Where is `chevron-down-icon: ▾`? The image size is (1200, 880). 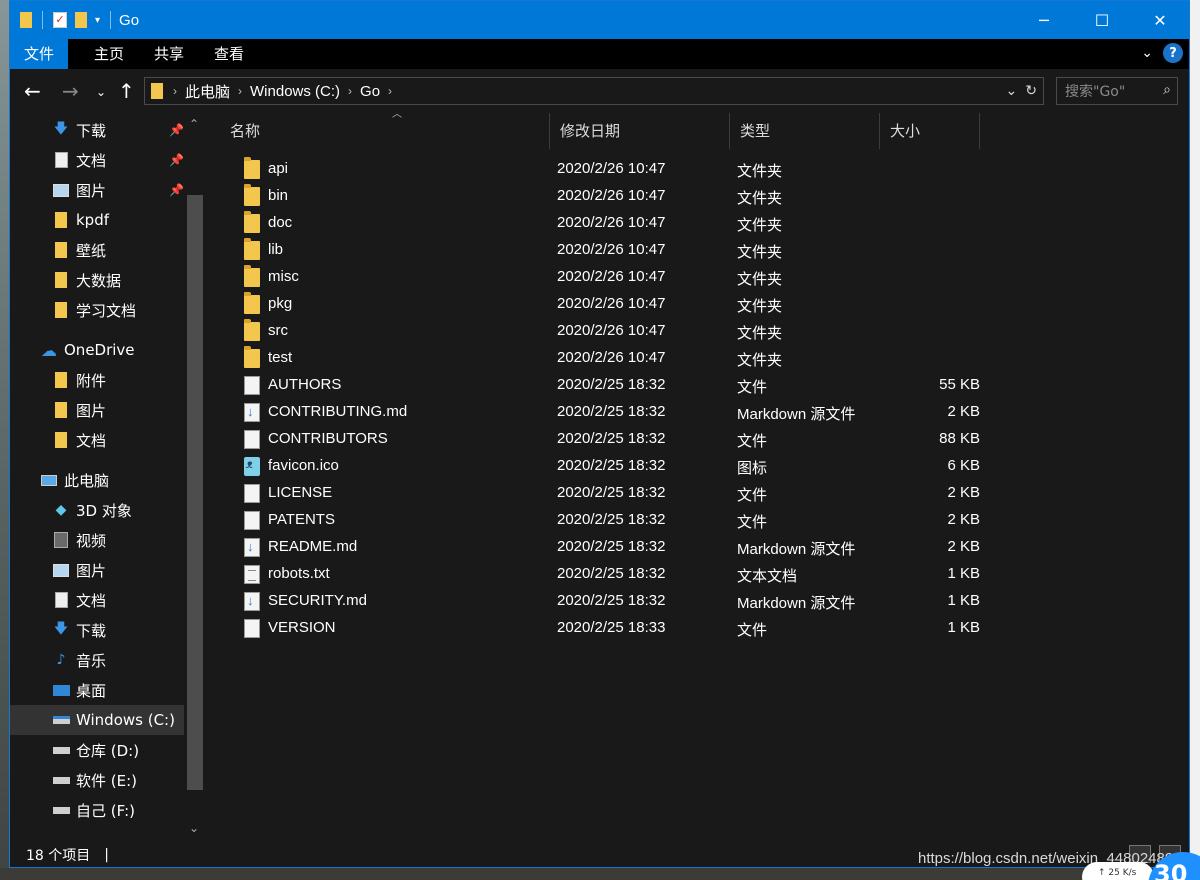 chevron-down-icon: ▾ is located at coordinates (97, 20).